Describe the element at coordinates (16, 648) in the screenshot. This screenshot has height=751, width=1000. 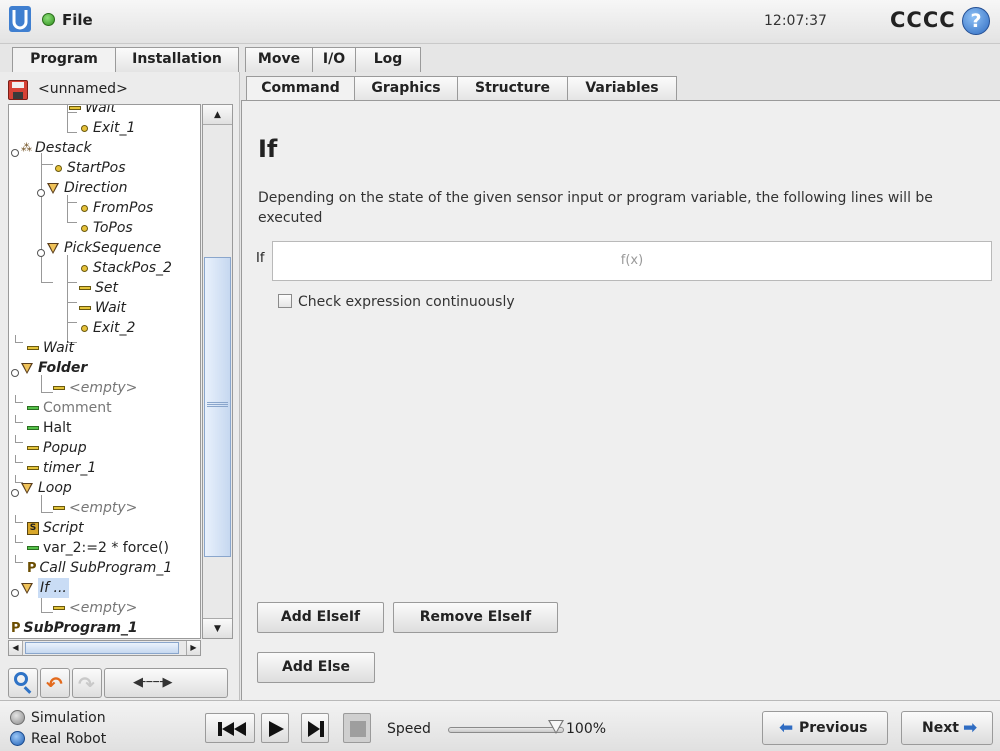
I see `scroll-left-icon: ◀` at that location.